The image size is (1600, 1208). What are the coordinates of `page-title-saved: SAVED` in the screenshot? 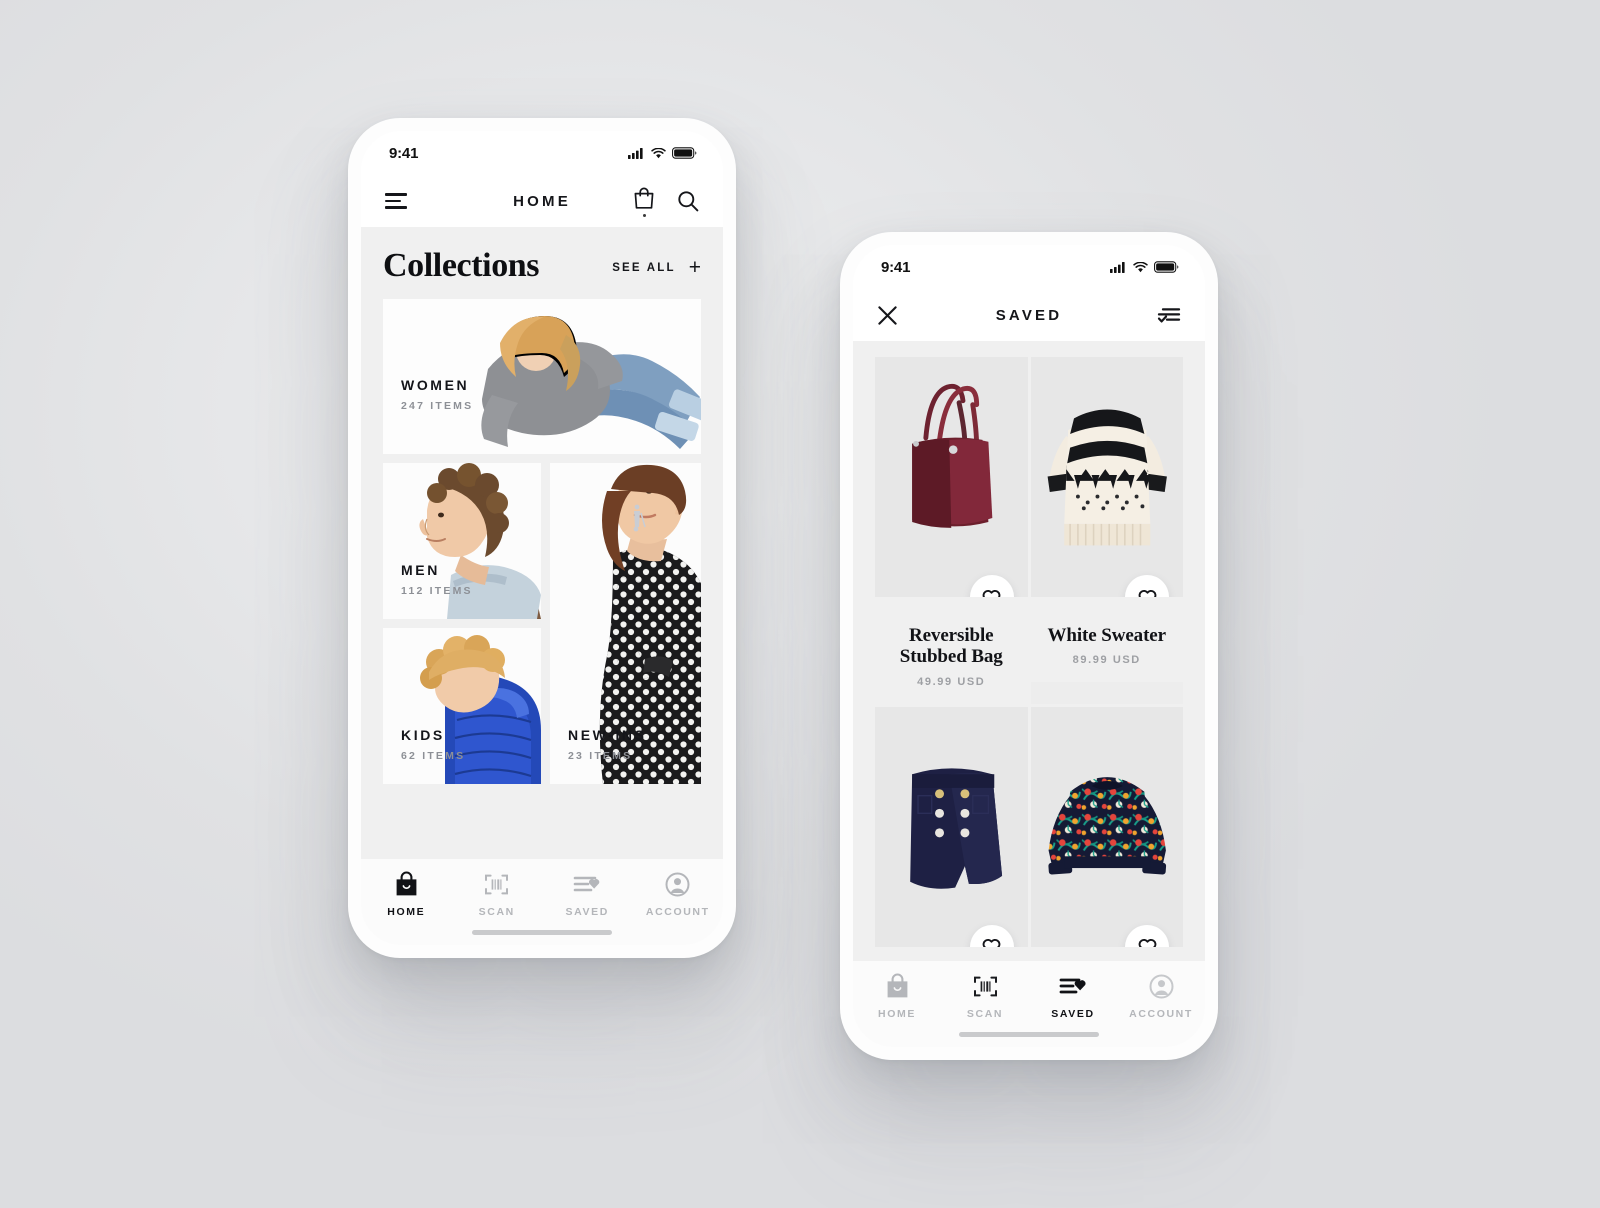 It's located at (1029, 315).